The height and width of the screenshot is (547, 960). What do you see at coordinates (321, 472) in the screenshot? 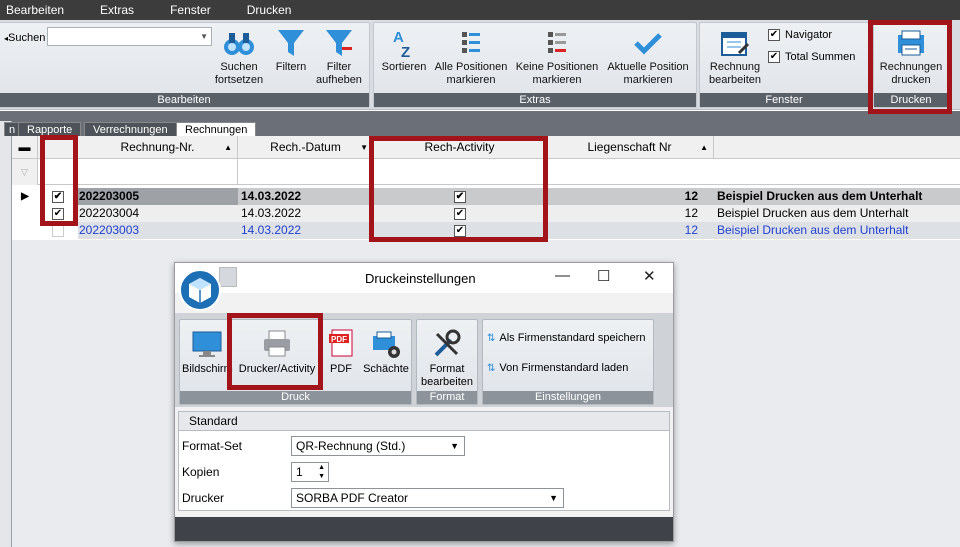
I see `stepper-arrows-icon: ▲ ▼` at bounding box center [321, 472].